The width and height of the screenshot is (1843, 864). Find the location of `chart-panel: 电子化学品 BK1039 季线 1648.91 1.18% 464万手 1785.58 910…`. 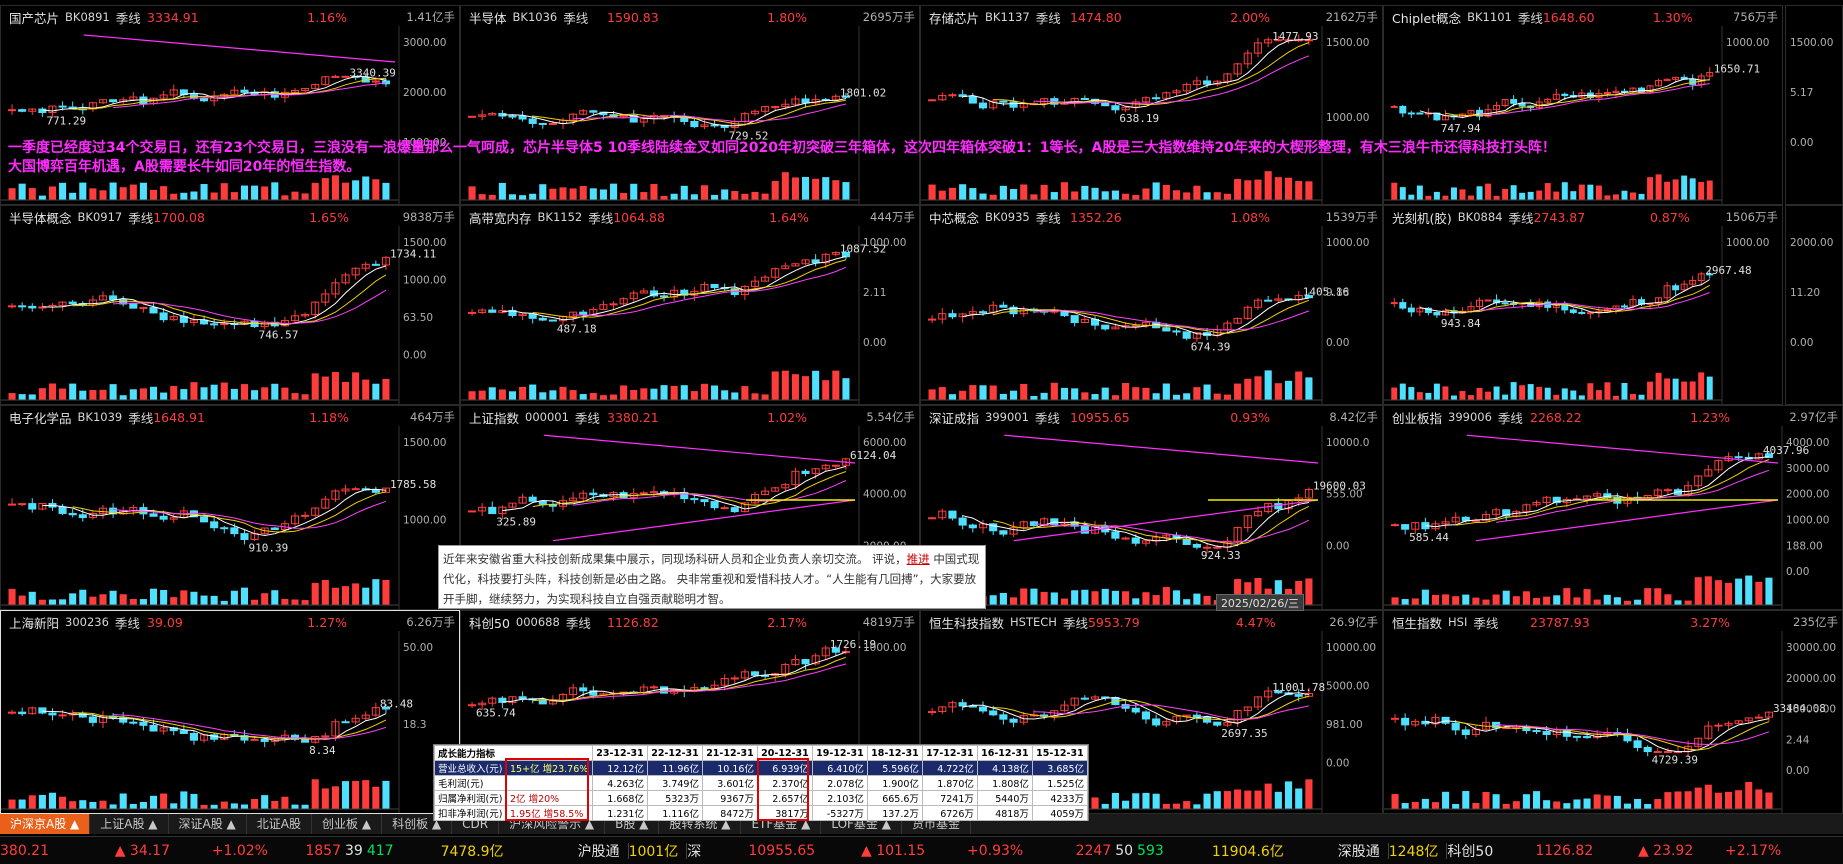

chart-panel: 电子化学品 BK1039 季线 1648.91 1.18% 464万手 1785.58 910… is located at coordinates (230, 507).